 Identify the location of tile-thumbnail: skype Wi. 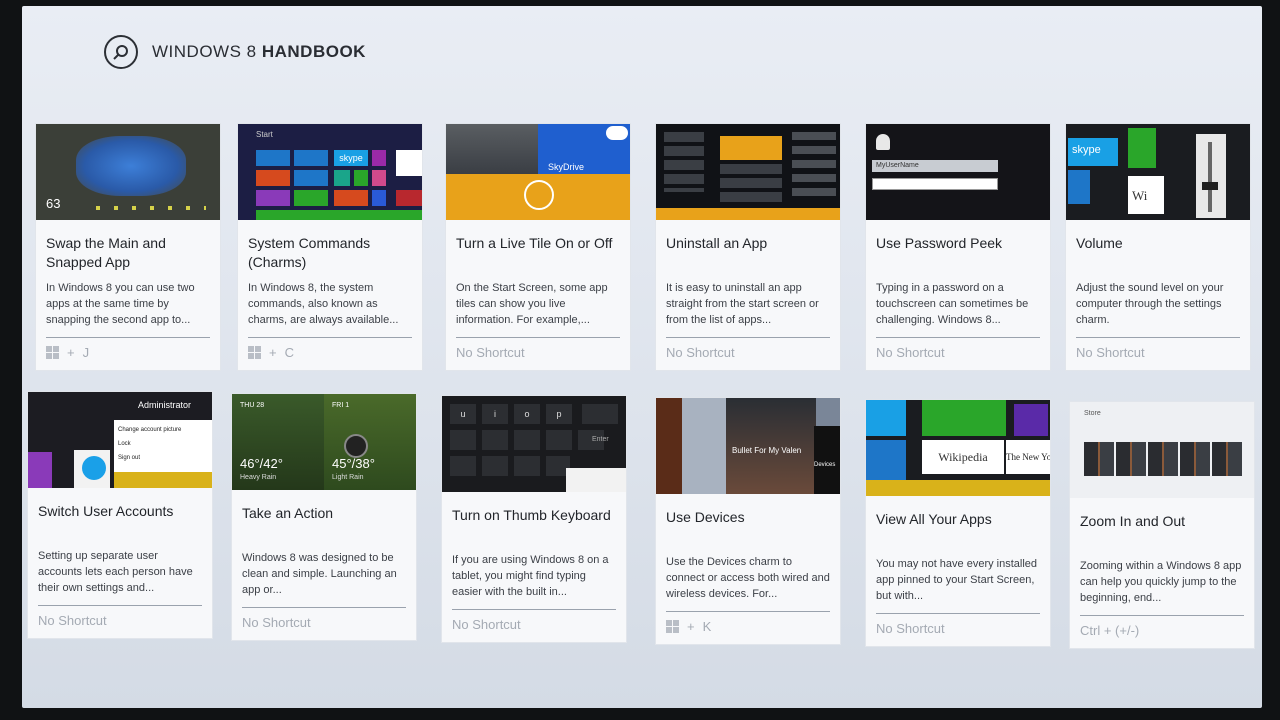
(1158, 172).